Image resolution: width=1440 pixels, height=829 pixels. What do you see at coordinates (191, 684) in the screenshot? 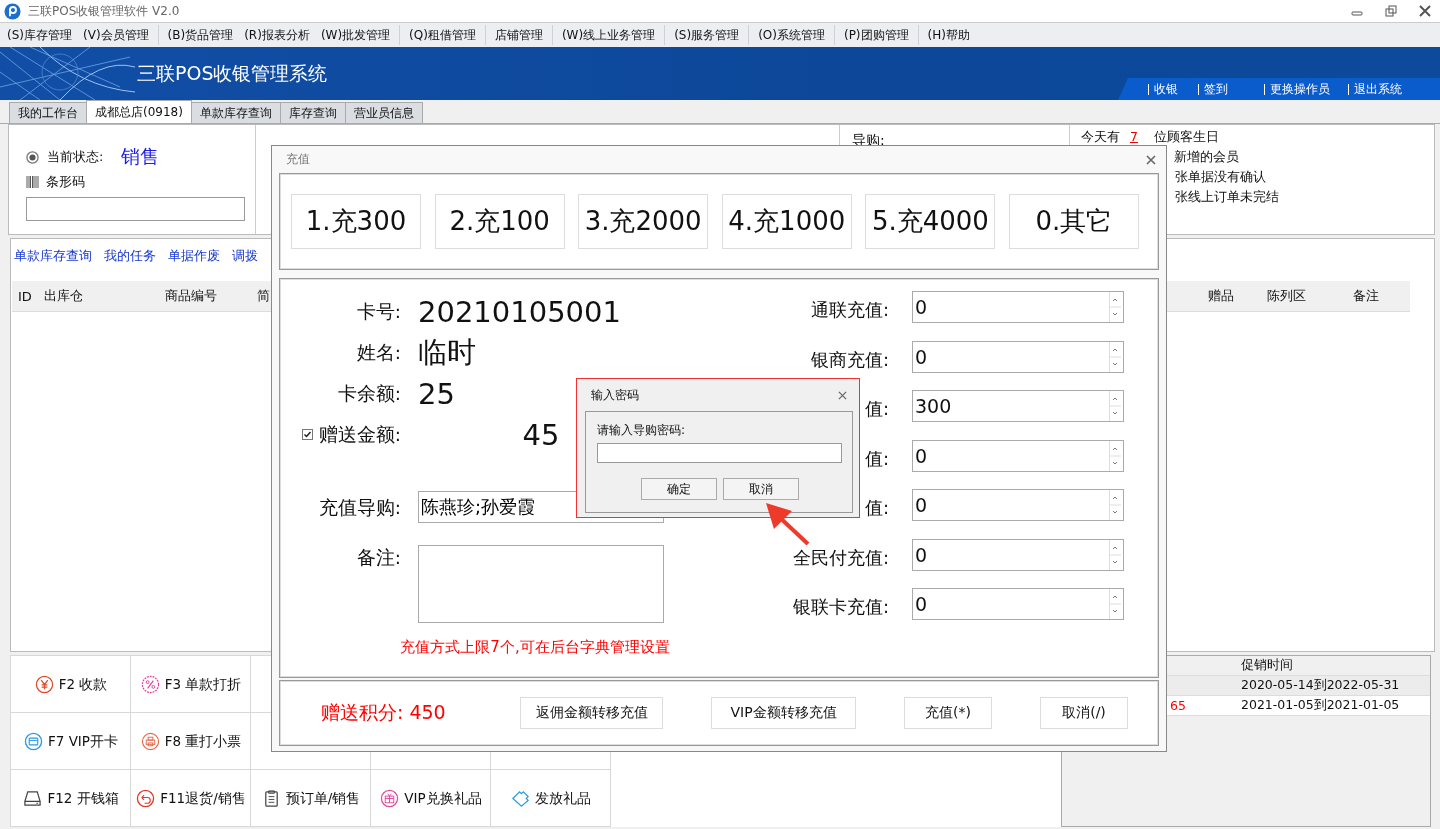
I see `function-button: F3 单款打折` at bounding box center [191, 684].